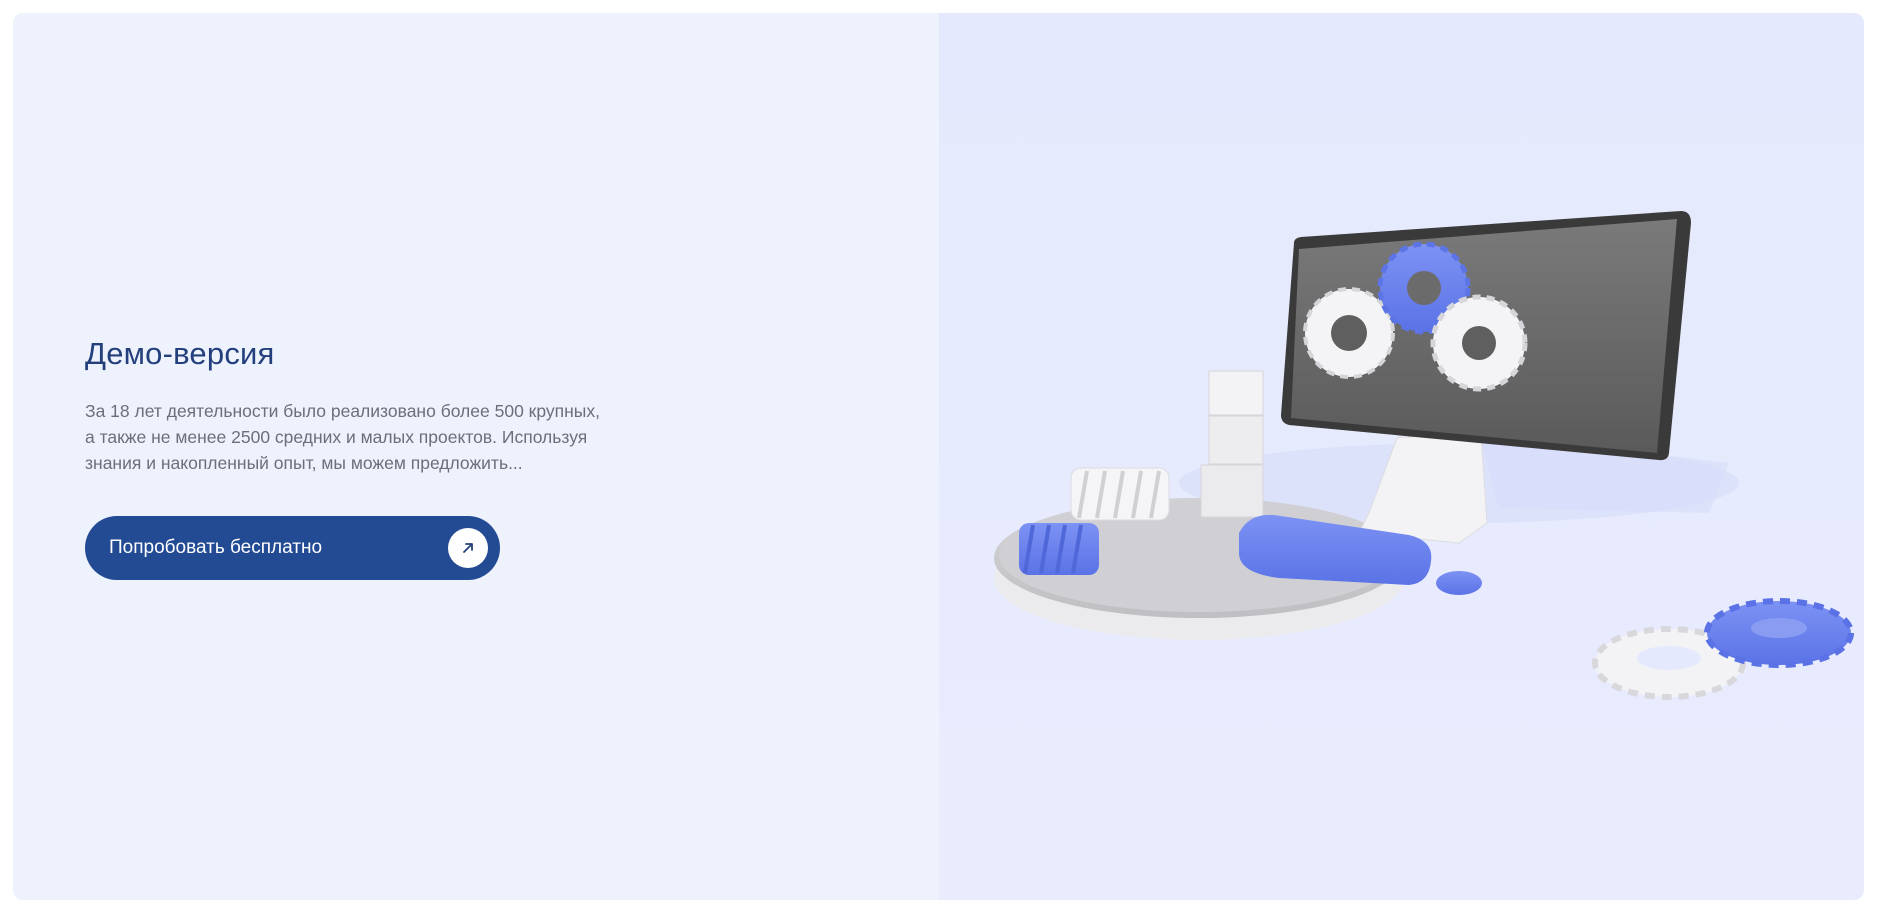 The height and width of the screenshot is (911, 1878). I want to click on try-free-button: Попробовать бесплатно, so click(292, 548).